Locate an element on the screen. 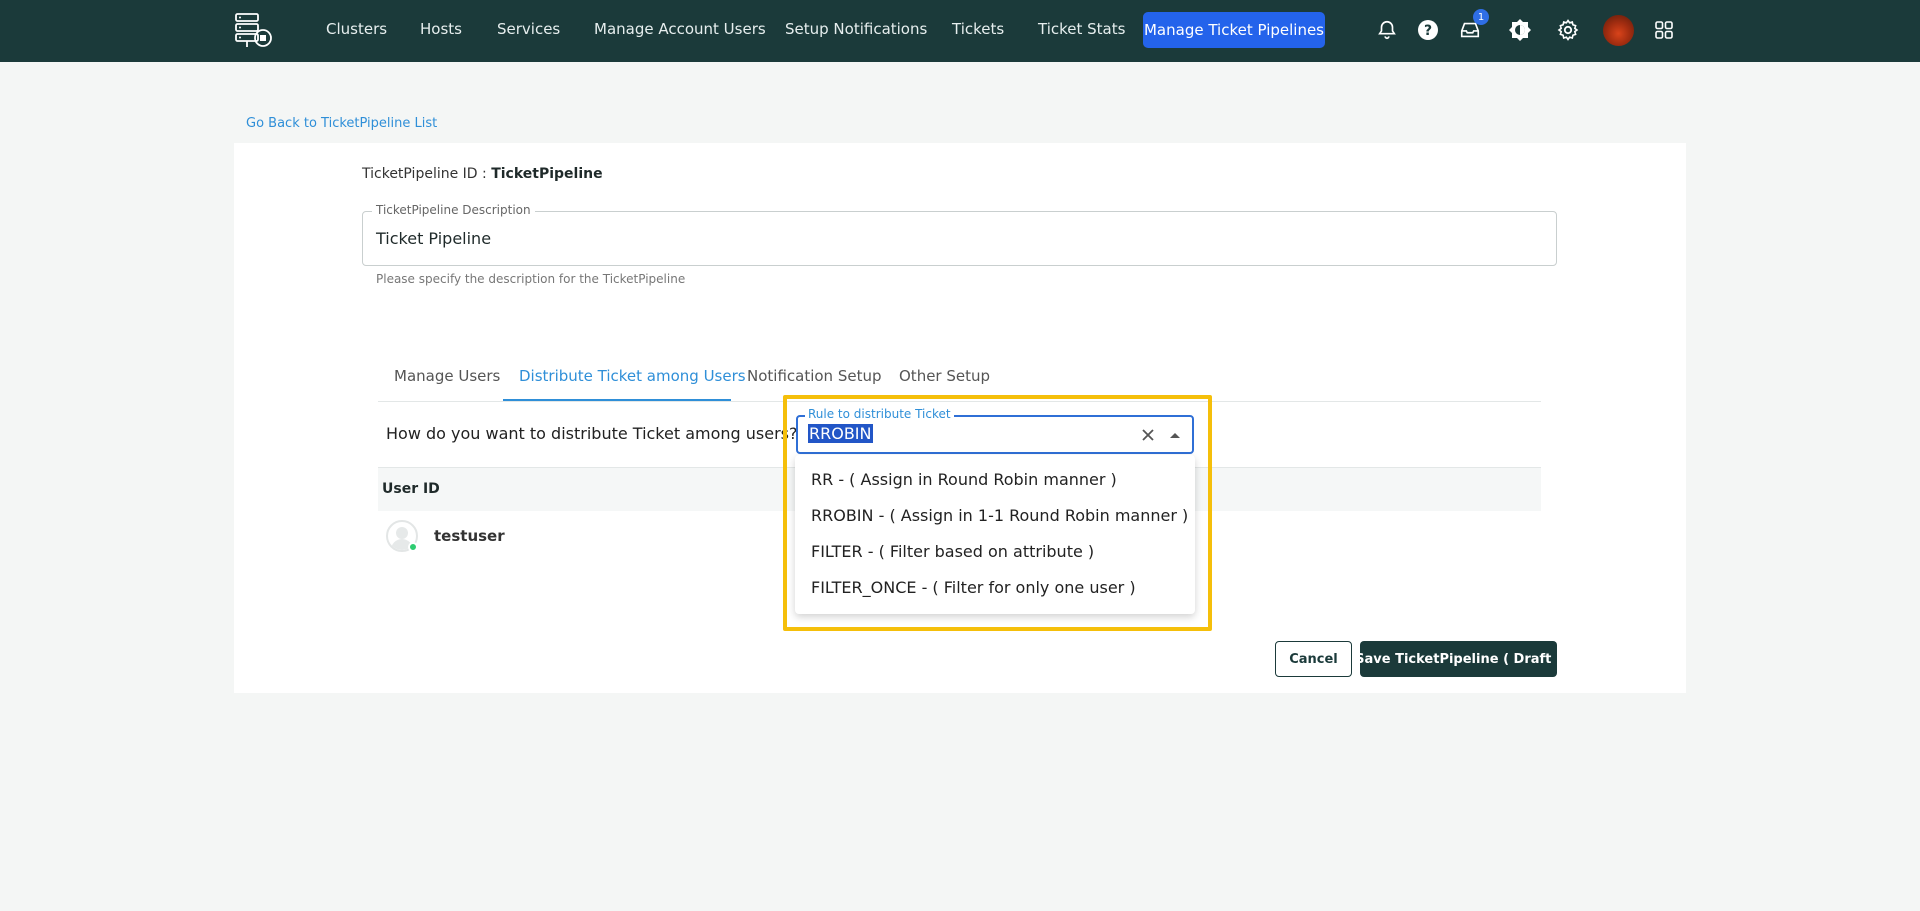 The height and width of the screenshot is (911, 1920). theme-icon is located at coordinates (1520, 30).